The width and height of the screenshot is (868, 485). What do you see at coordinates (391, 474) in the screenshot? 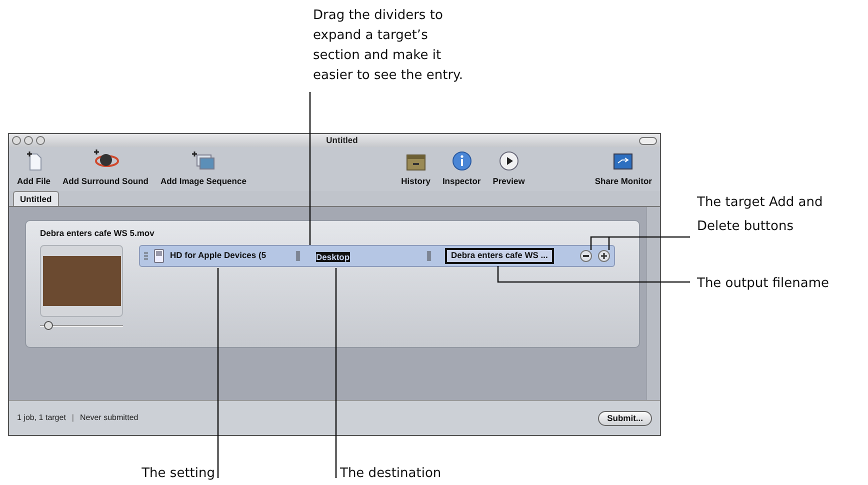
I see `callout-text: The destination` at bounding box center [391, 474].